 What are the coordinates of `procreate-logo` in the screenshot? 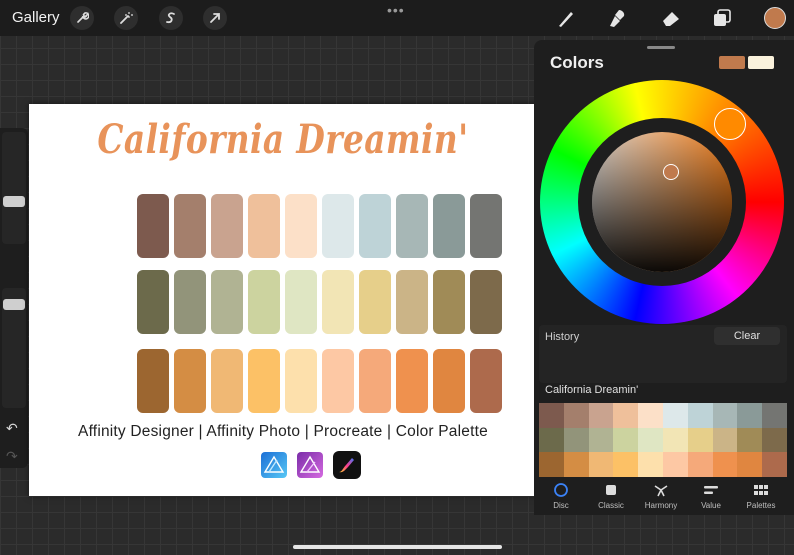 It's located at (347, 465).